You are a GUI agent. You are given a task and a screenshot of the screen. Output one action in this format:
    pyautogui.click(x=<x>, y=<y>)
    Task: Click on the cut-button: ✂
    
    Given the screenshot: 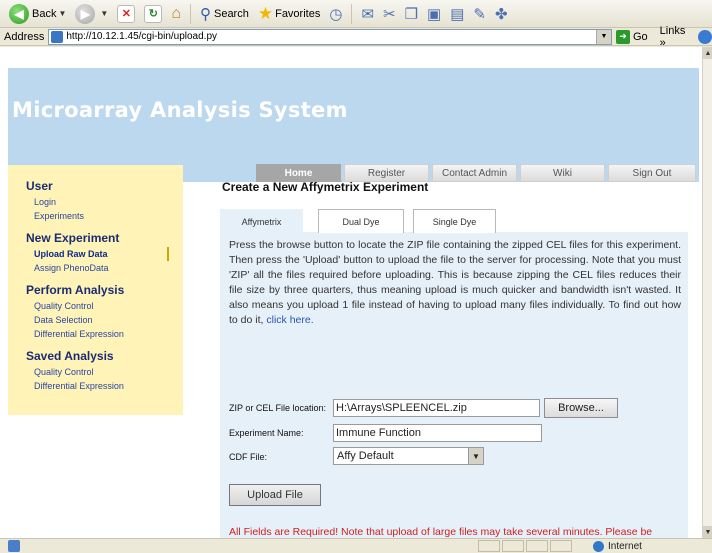 What is the action you would take?
    pyautogui.click(x=389, y=14)
    